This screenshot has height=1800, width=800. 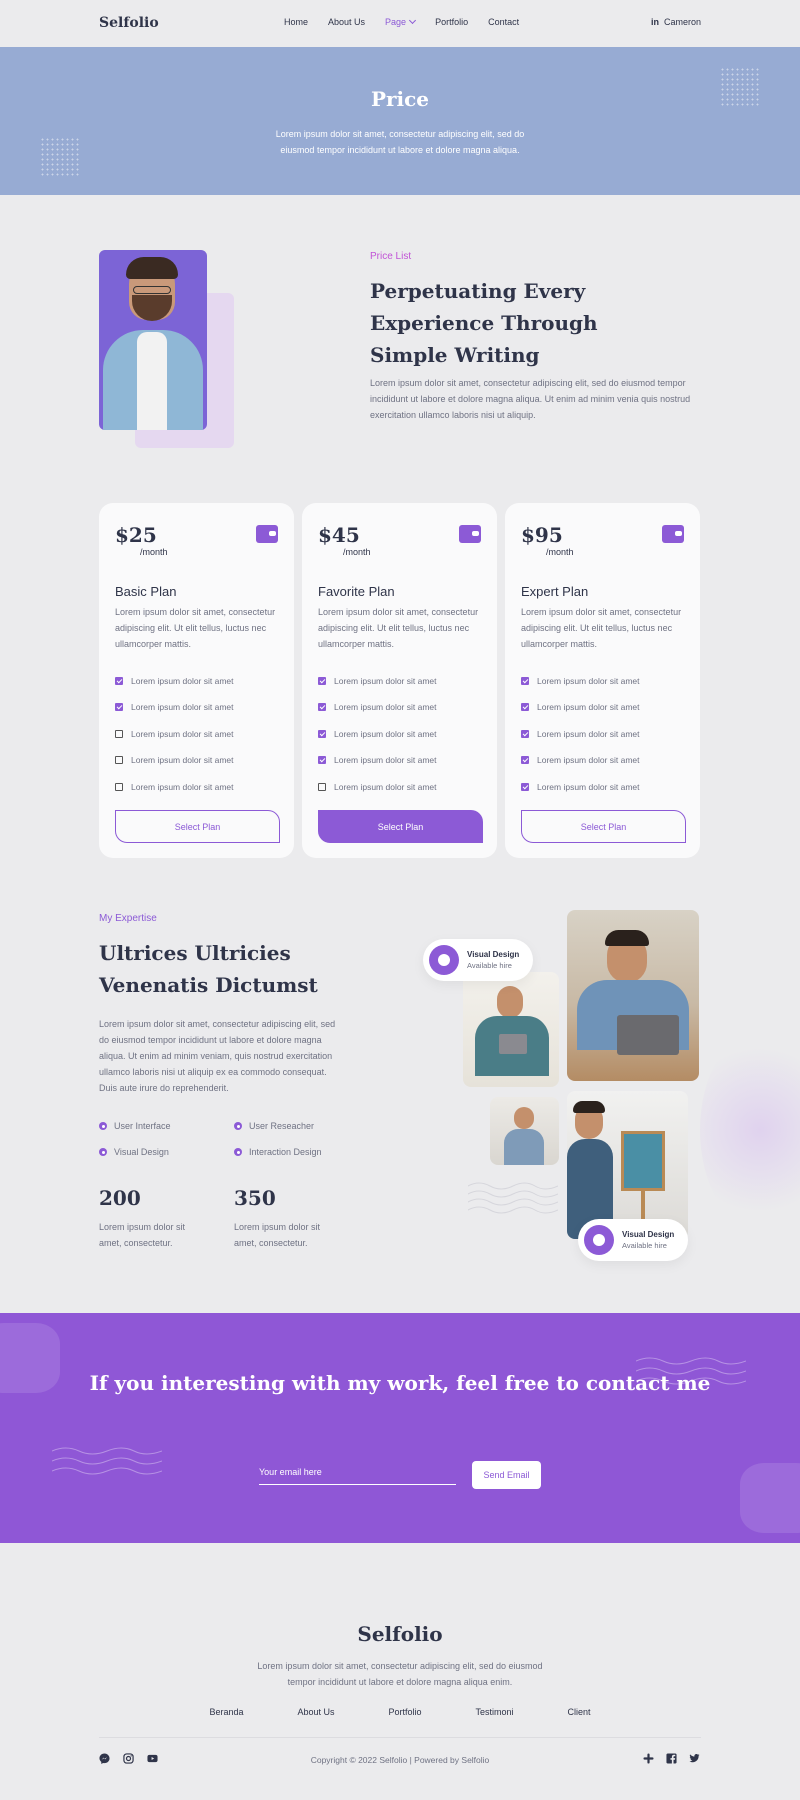 I want to click on footer-divider, so click(x=400, y=1737).